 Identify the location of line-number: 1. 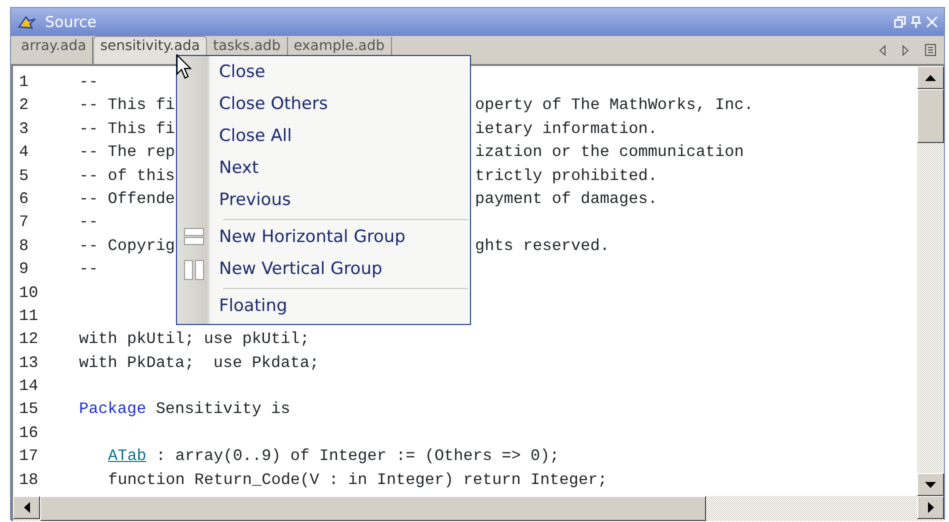
(24, 82).